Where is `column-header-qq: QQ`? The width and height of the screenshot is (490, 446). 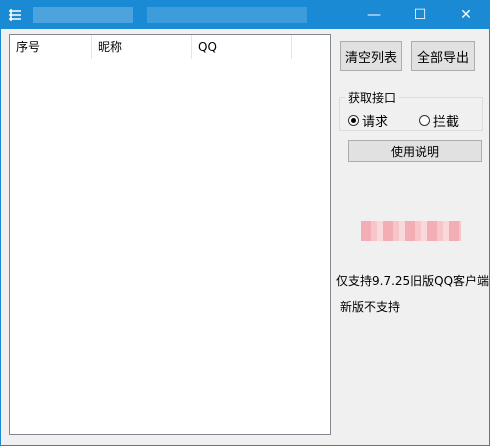
column-header-qq: QQ is located at coordinates (242, 47).